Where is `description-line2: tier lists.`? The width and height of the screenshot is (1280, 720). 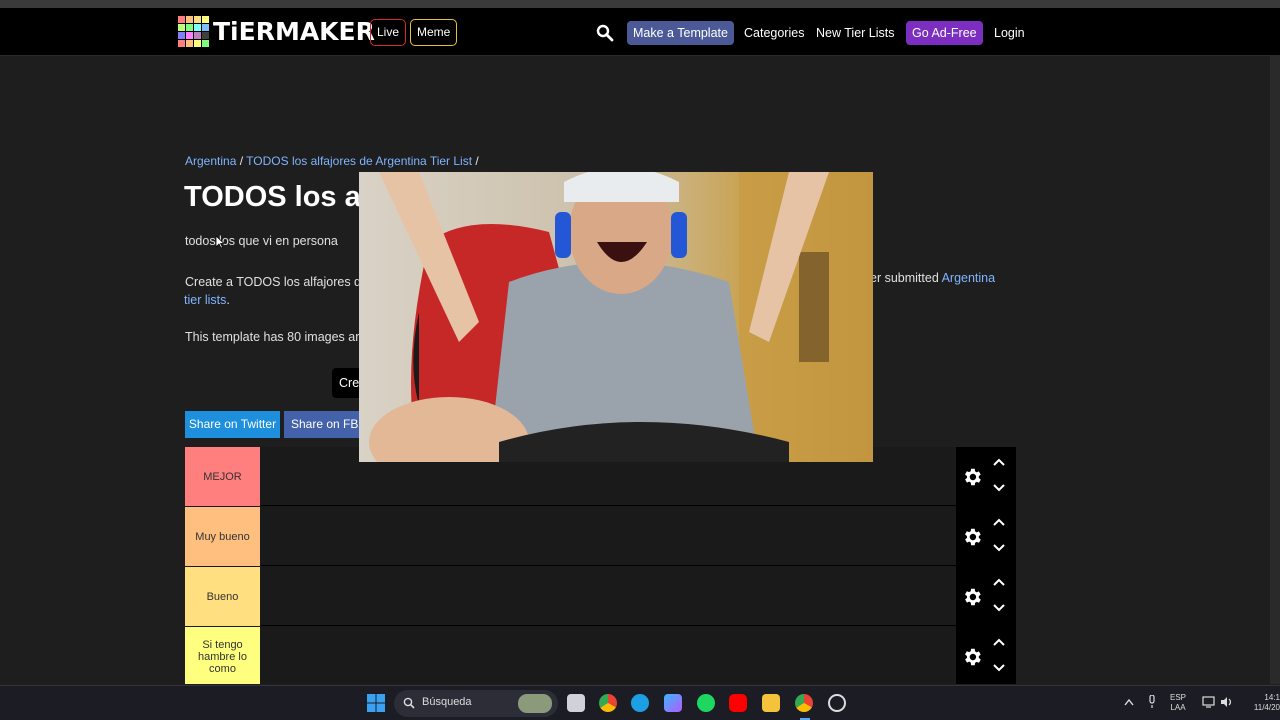
description-line2: tier lists. is located at coordinates (207, 300).